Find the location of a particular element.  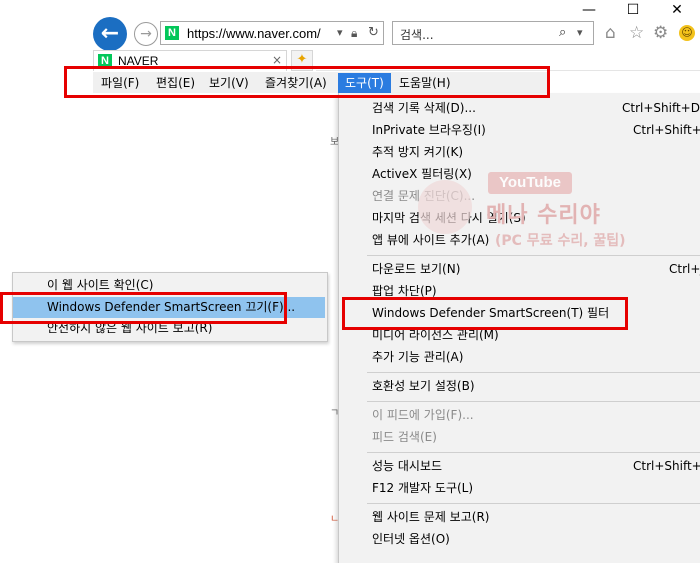

search-icon: ⌕ is located at coordinates (562, 32).